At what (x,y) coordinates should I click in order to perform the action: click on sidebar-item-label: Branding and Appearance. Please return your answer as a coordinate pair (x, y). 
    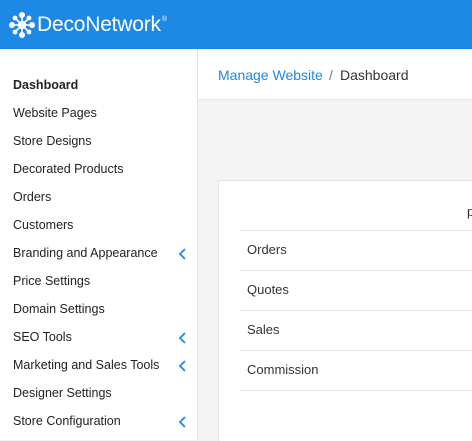
    Looking at the image, I should click on (85, 253).